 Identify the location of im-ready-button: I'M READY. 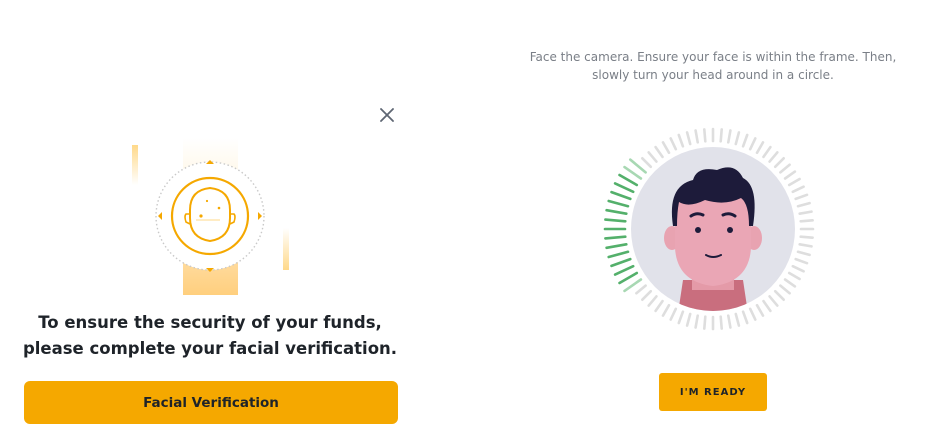
(713, 392).